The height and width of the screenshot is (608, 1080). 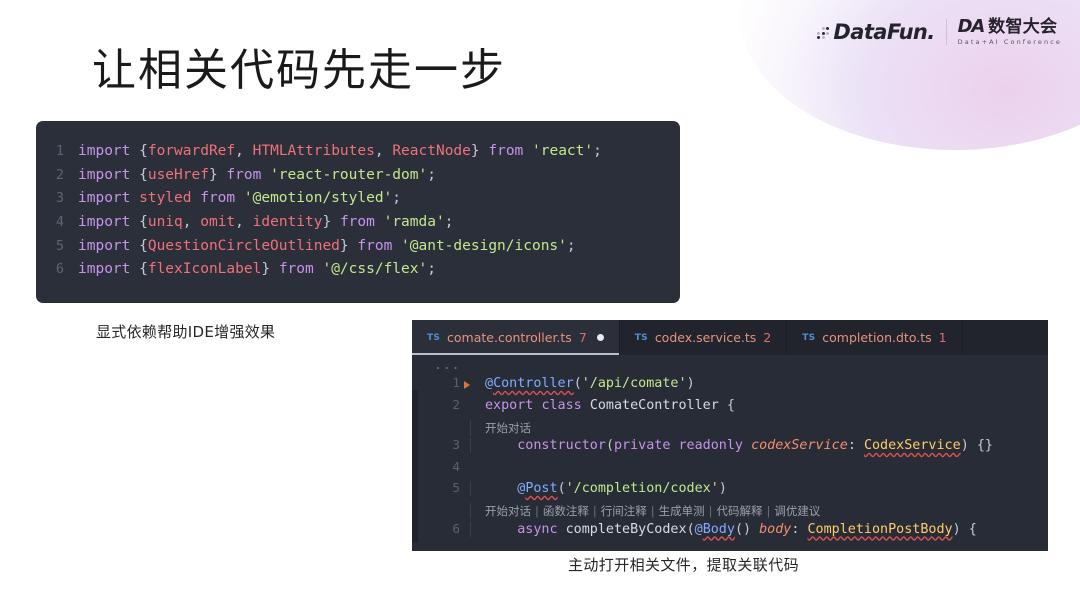 I want to click on code-text: @Controller('/api/comate'), so click(x=582, y=383).